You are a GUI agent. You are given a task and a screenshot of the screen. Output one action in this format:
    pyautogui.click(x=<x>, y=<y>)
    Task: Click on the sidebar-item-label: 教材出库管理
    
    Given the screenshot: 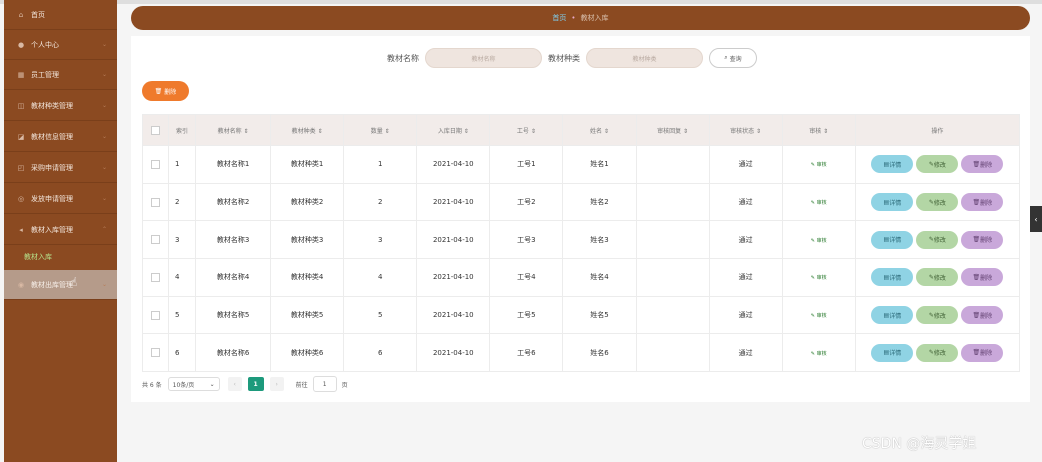 What is the action you would take?
    pyautogui.click(x=52, y=284)
    